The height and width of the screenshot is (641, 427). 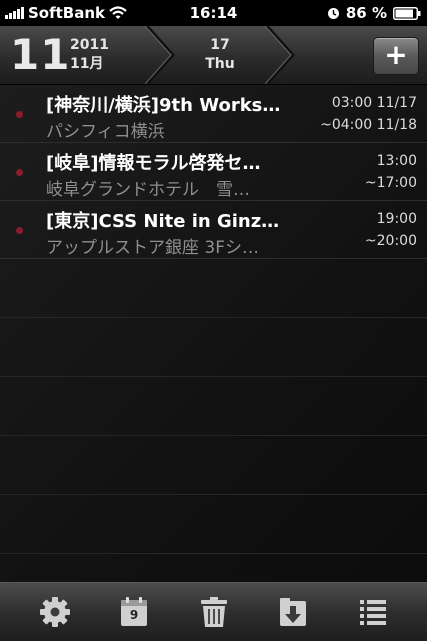 I want to click on event-end-time: ~20:00, so click(x=390, y=241).